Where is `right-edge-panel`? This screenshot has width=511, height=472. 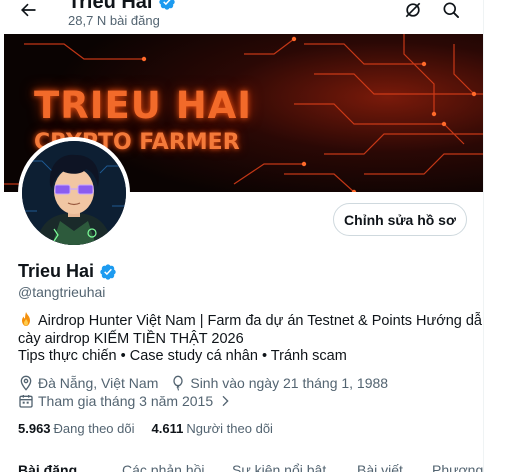
right-edge-panel is located at coordinates (497, 236).